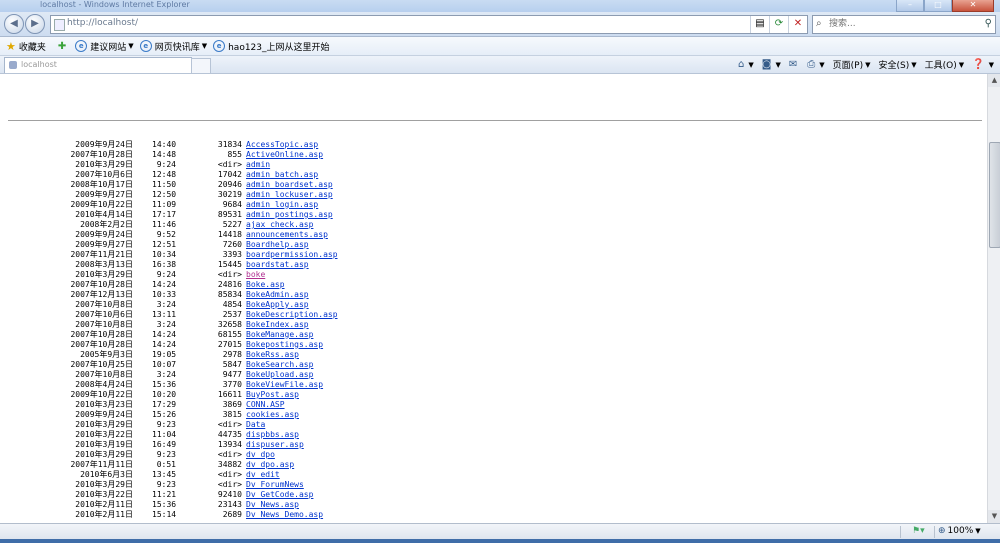 The height and width of the screenshot is (543, 1000). I want to click on favorite-item-suggested-sites: e 建议网站 ▼, so click(104, 46).